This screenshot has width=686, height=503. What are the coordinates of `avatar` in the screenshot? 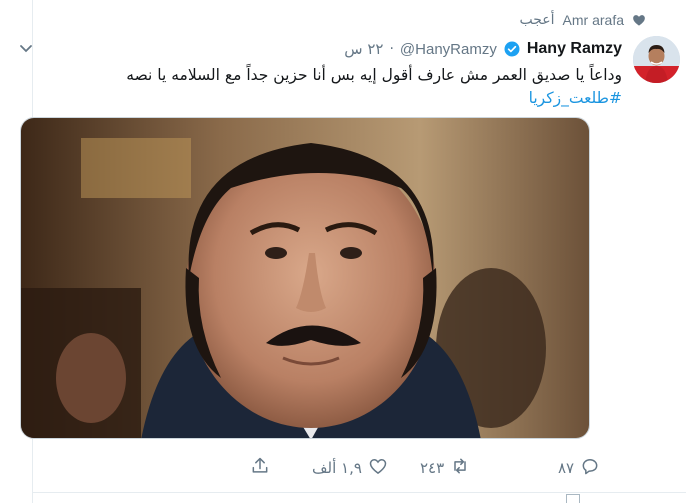 It's located at (656, 59).